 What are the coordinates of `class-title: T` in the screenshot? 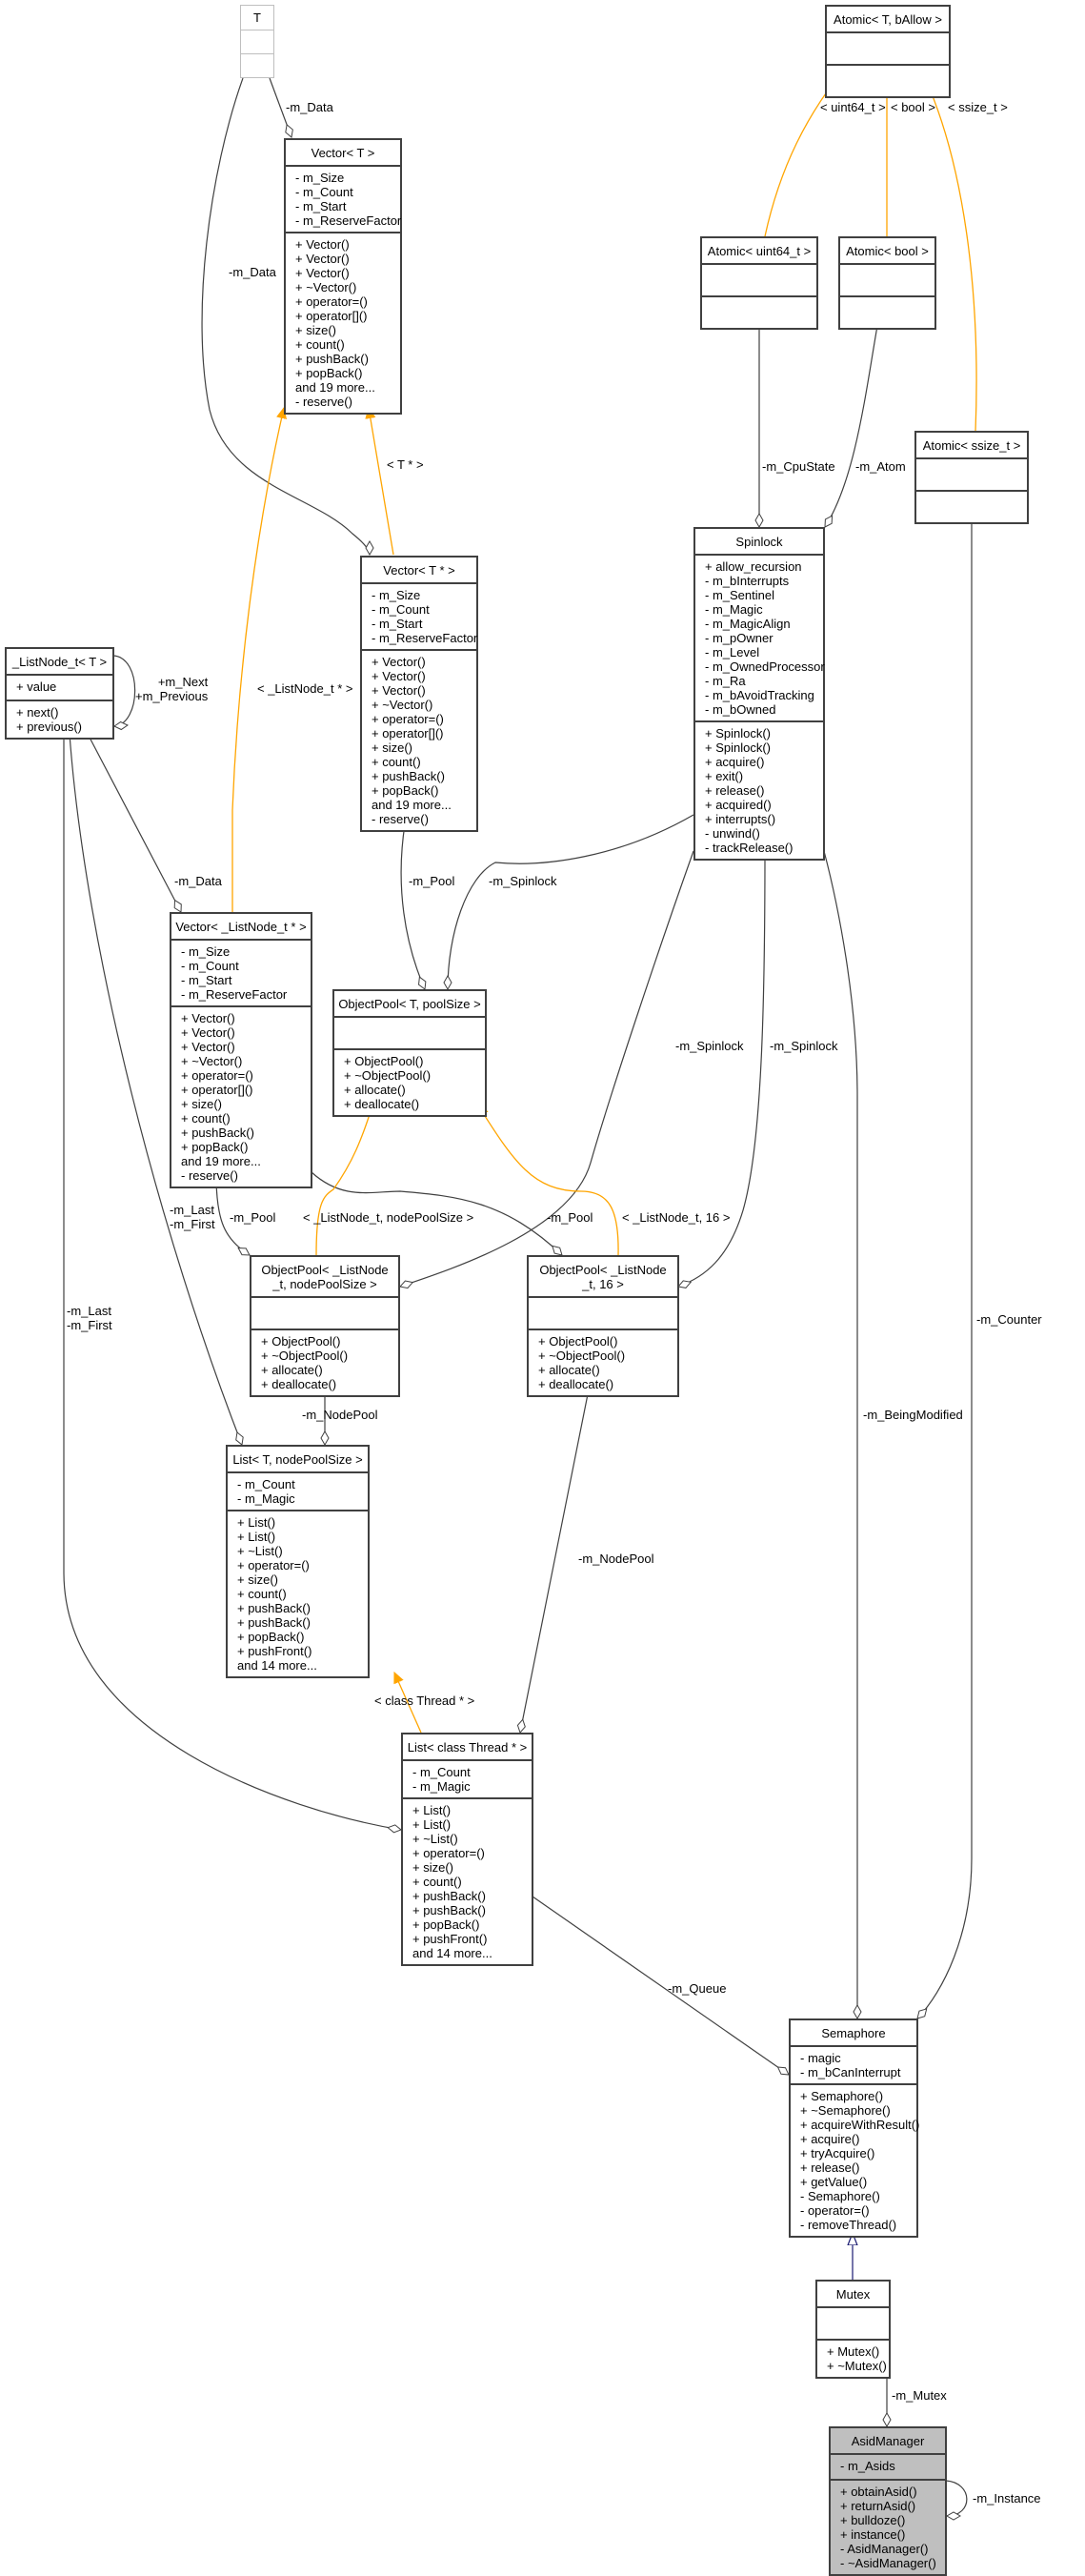 It's located at (257, 18).